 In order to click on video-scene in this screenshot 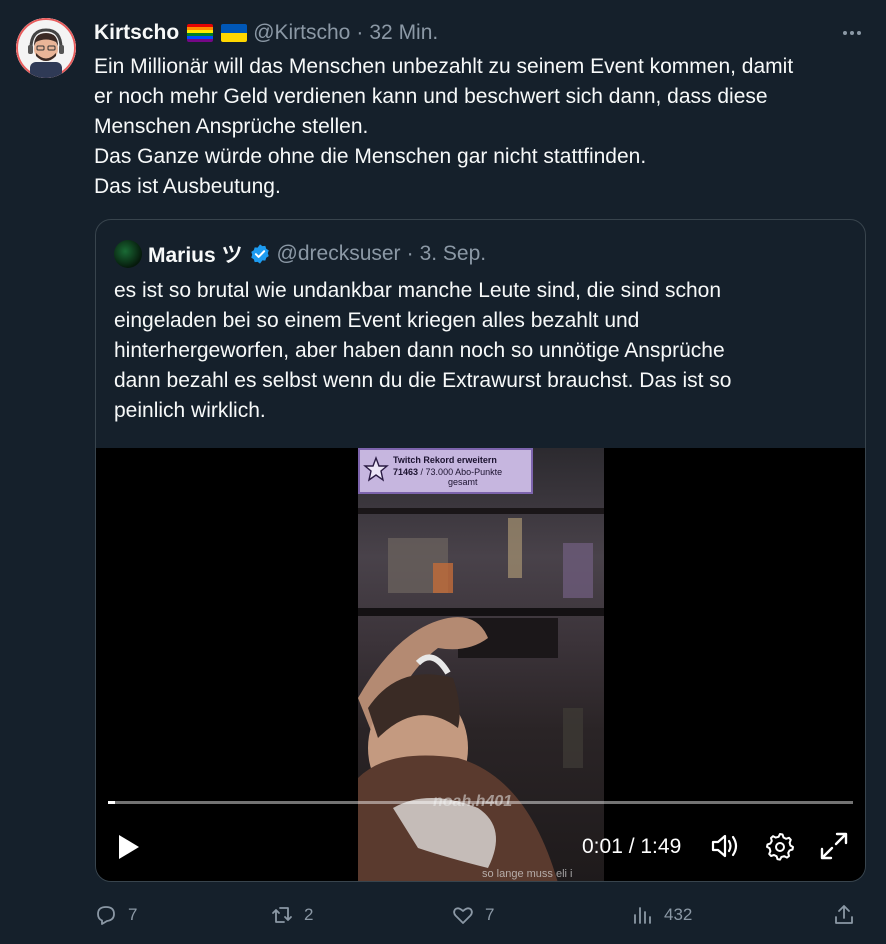, I will do `click(481, 694)`.